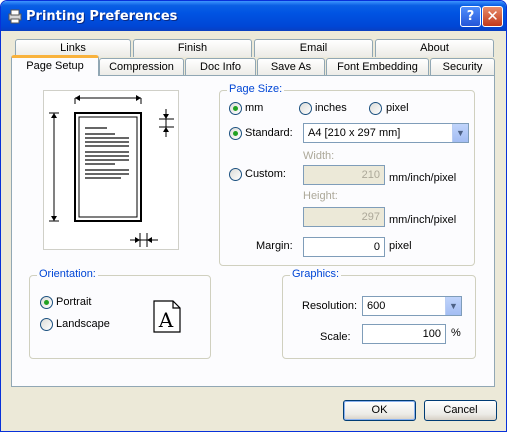 This screenshot has width=507, height=432. What do you see at coordinates (316, 274) in the screenshot?
I see `graphics-group-title: Graphics:` at bounding box center [316, 274].